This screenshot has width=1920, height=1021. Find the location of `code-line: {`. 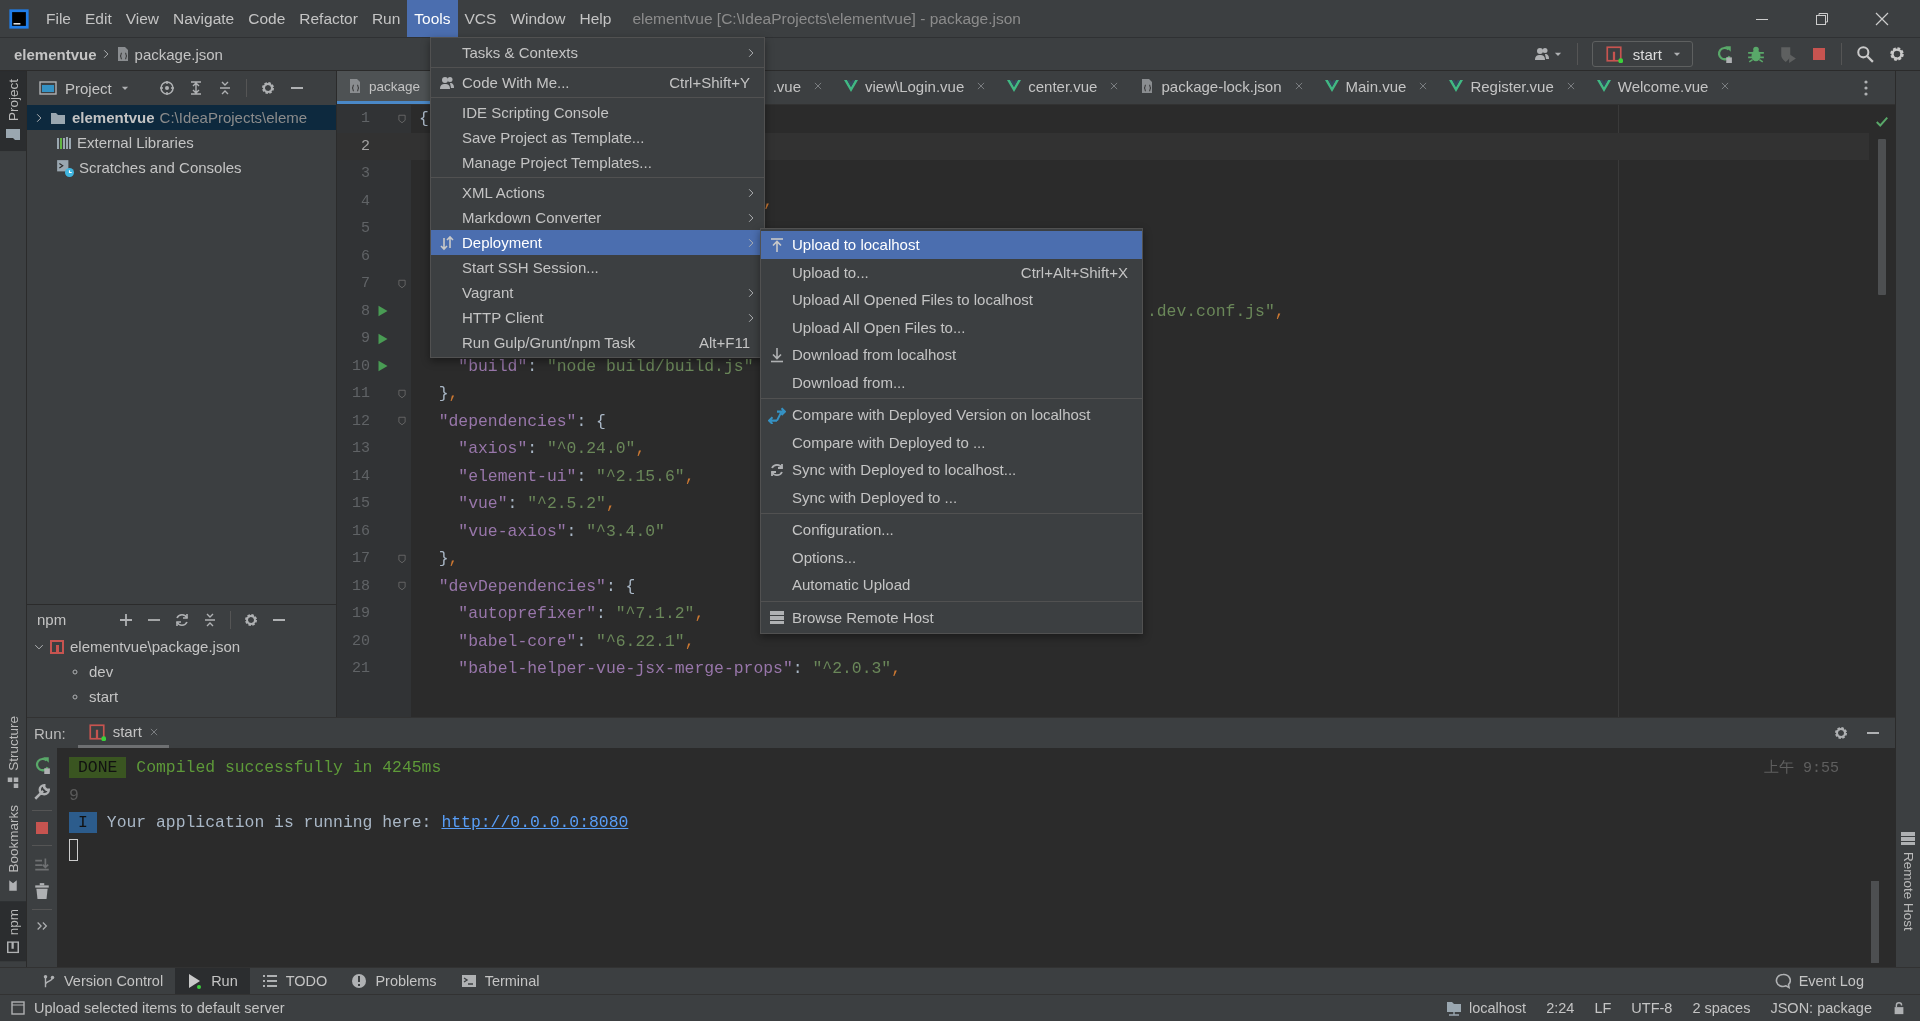

code-line: { is located at coordinates (424, 119).